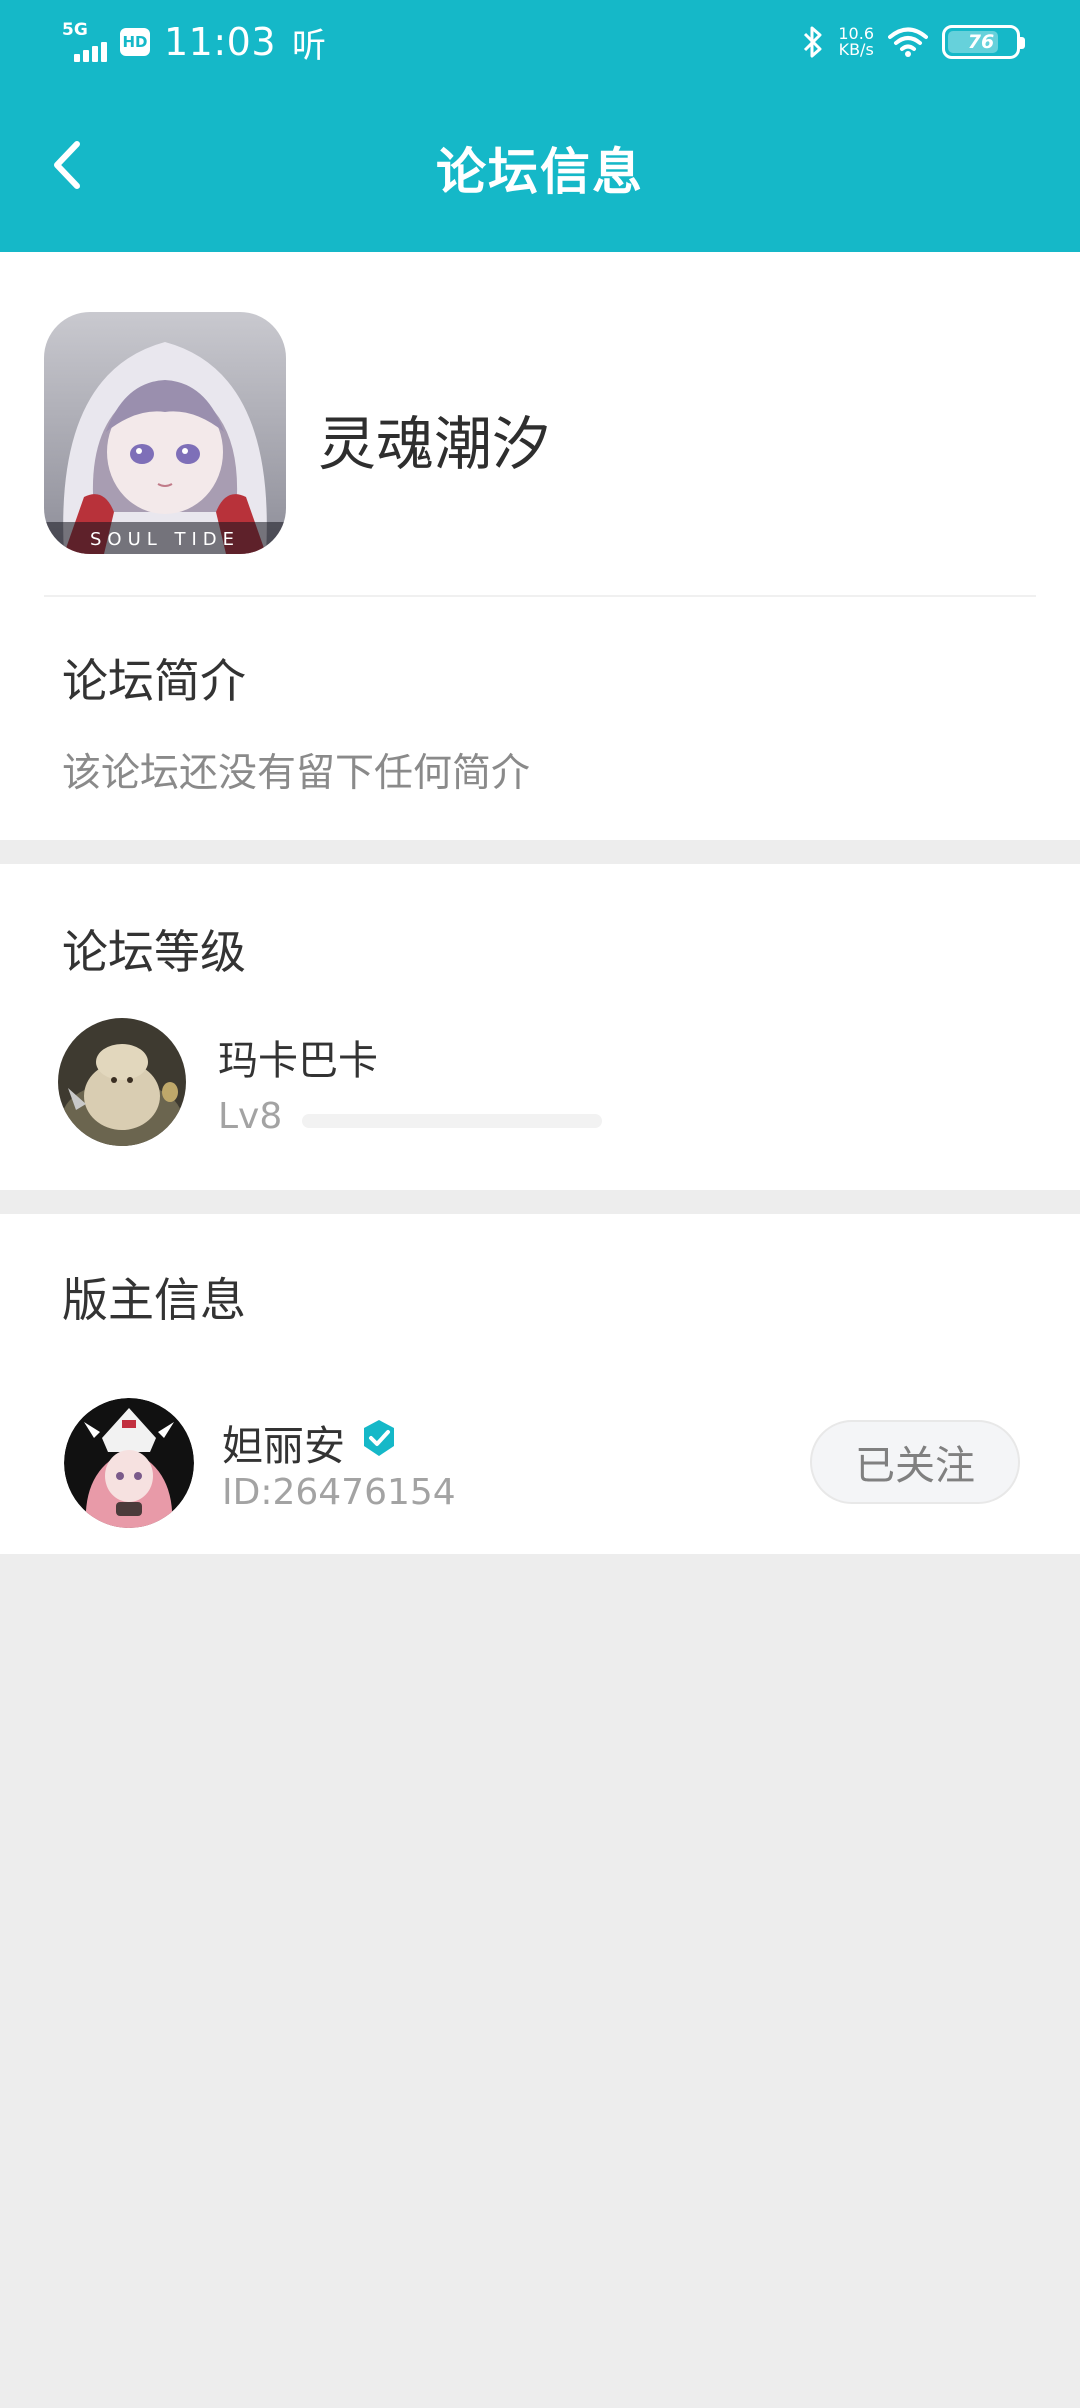 This screenshot has width=1080, height=2408. I want to click on bluetooth-icon, so click(813, 42).